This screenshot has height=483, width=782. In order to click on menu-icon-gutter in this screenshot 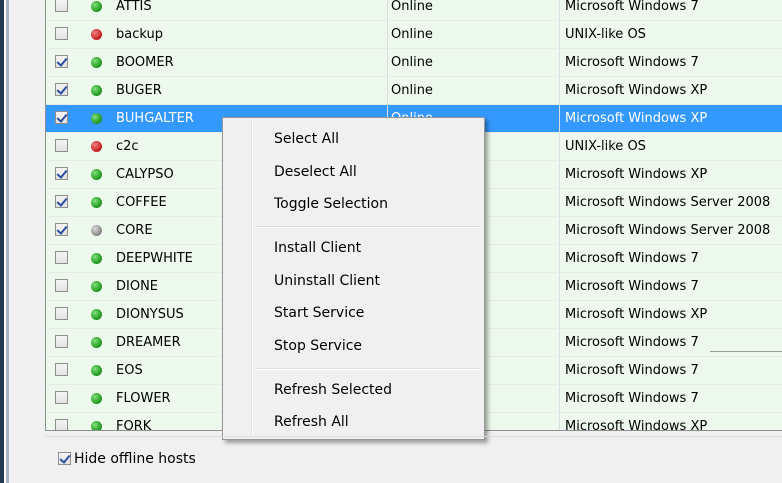, I will do `click(252, 278)`.